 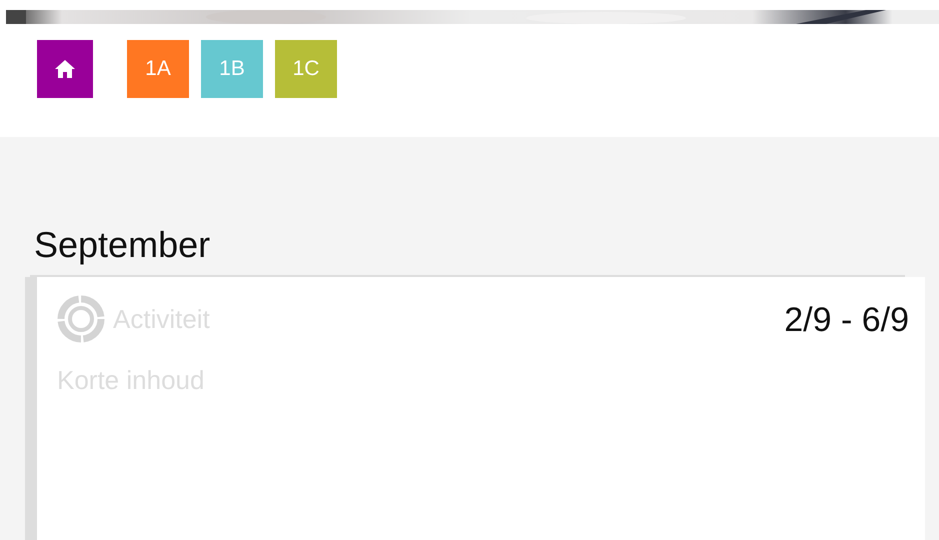 What do you see at coordinates (158, 69) in the screenshot?
I see `class-tile: 1A` at bounding box center [158, 69].